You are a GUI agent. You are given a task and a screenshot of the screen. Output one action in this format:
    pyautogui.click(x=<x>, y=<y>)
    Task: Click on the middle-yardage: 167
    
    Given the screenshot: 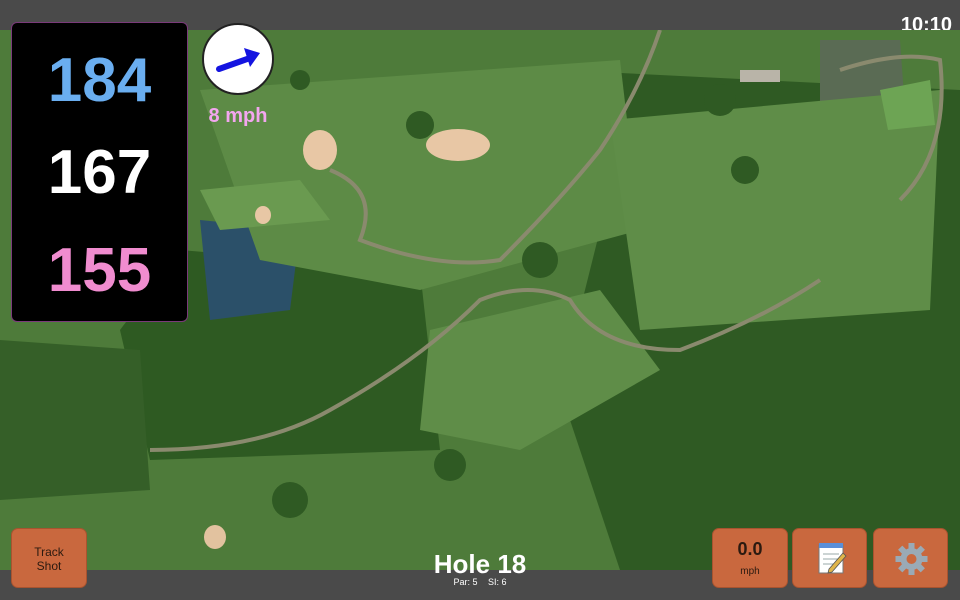 What is the action you would take?
    pyautogui.click(x=99, y=172)
    